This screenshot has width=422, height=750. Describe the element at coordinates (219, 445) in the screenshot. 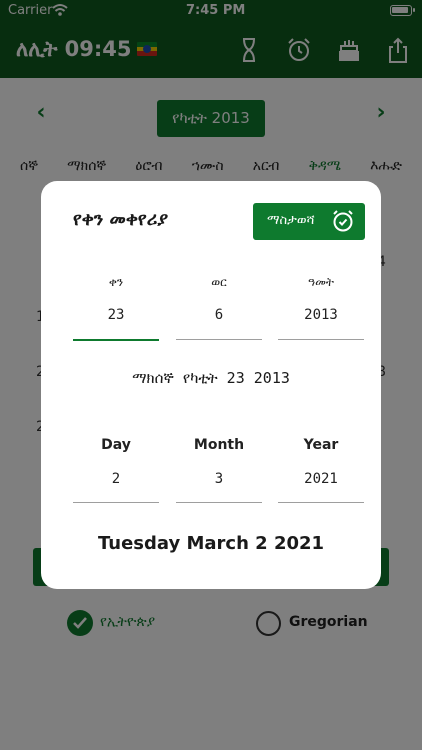

I see `greg-month-label: Month` at that location.